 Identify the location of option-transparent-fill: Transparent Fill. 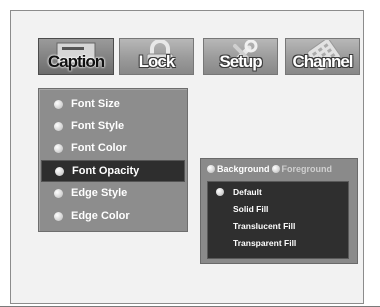
(278, 243).